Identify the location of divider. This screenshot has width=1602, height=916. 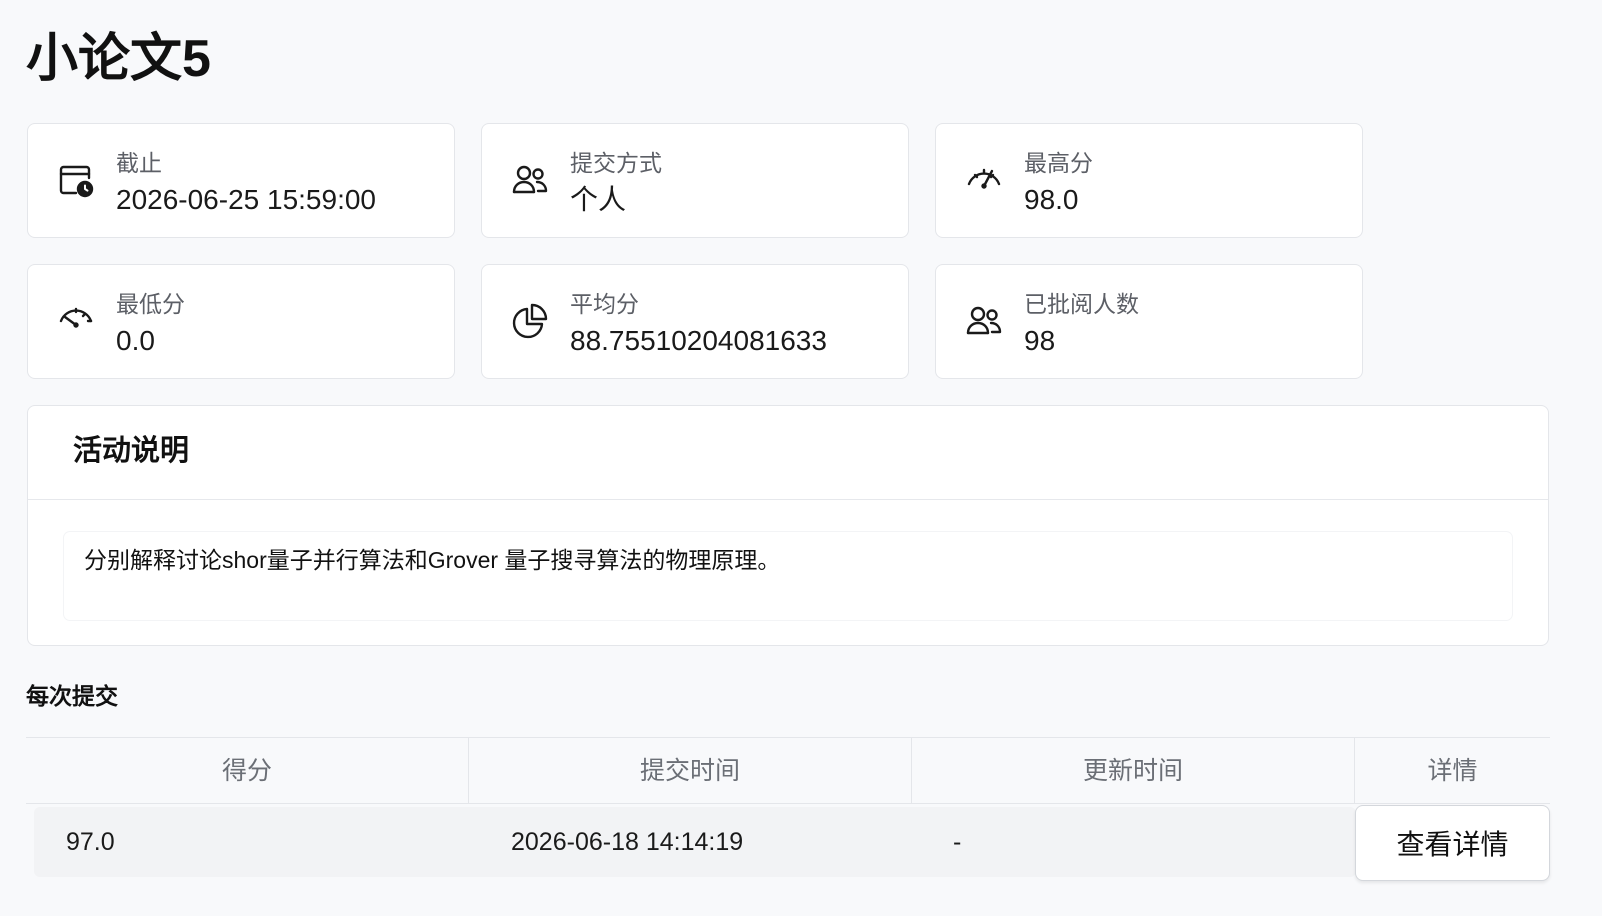
(788, 499).